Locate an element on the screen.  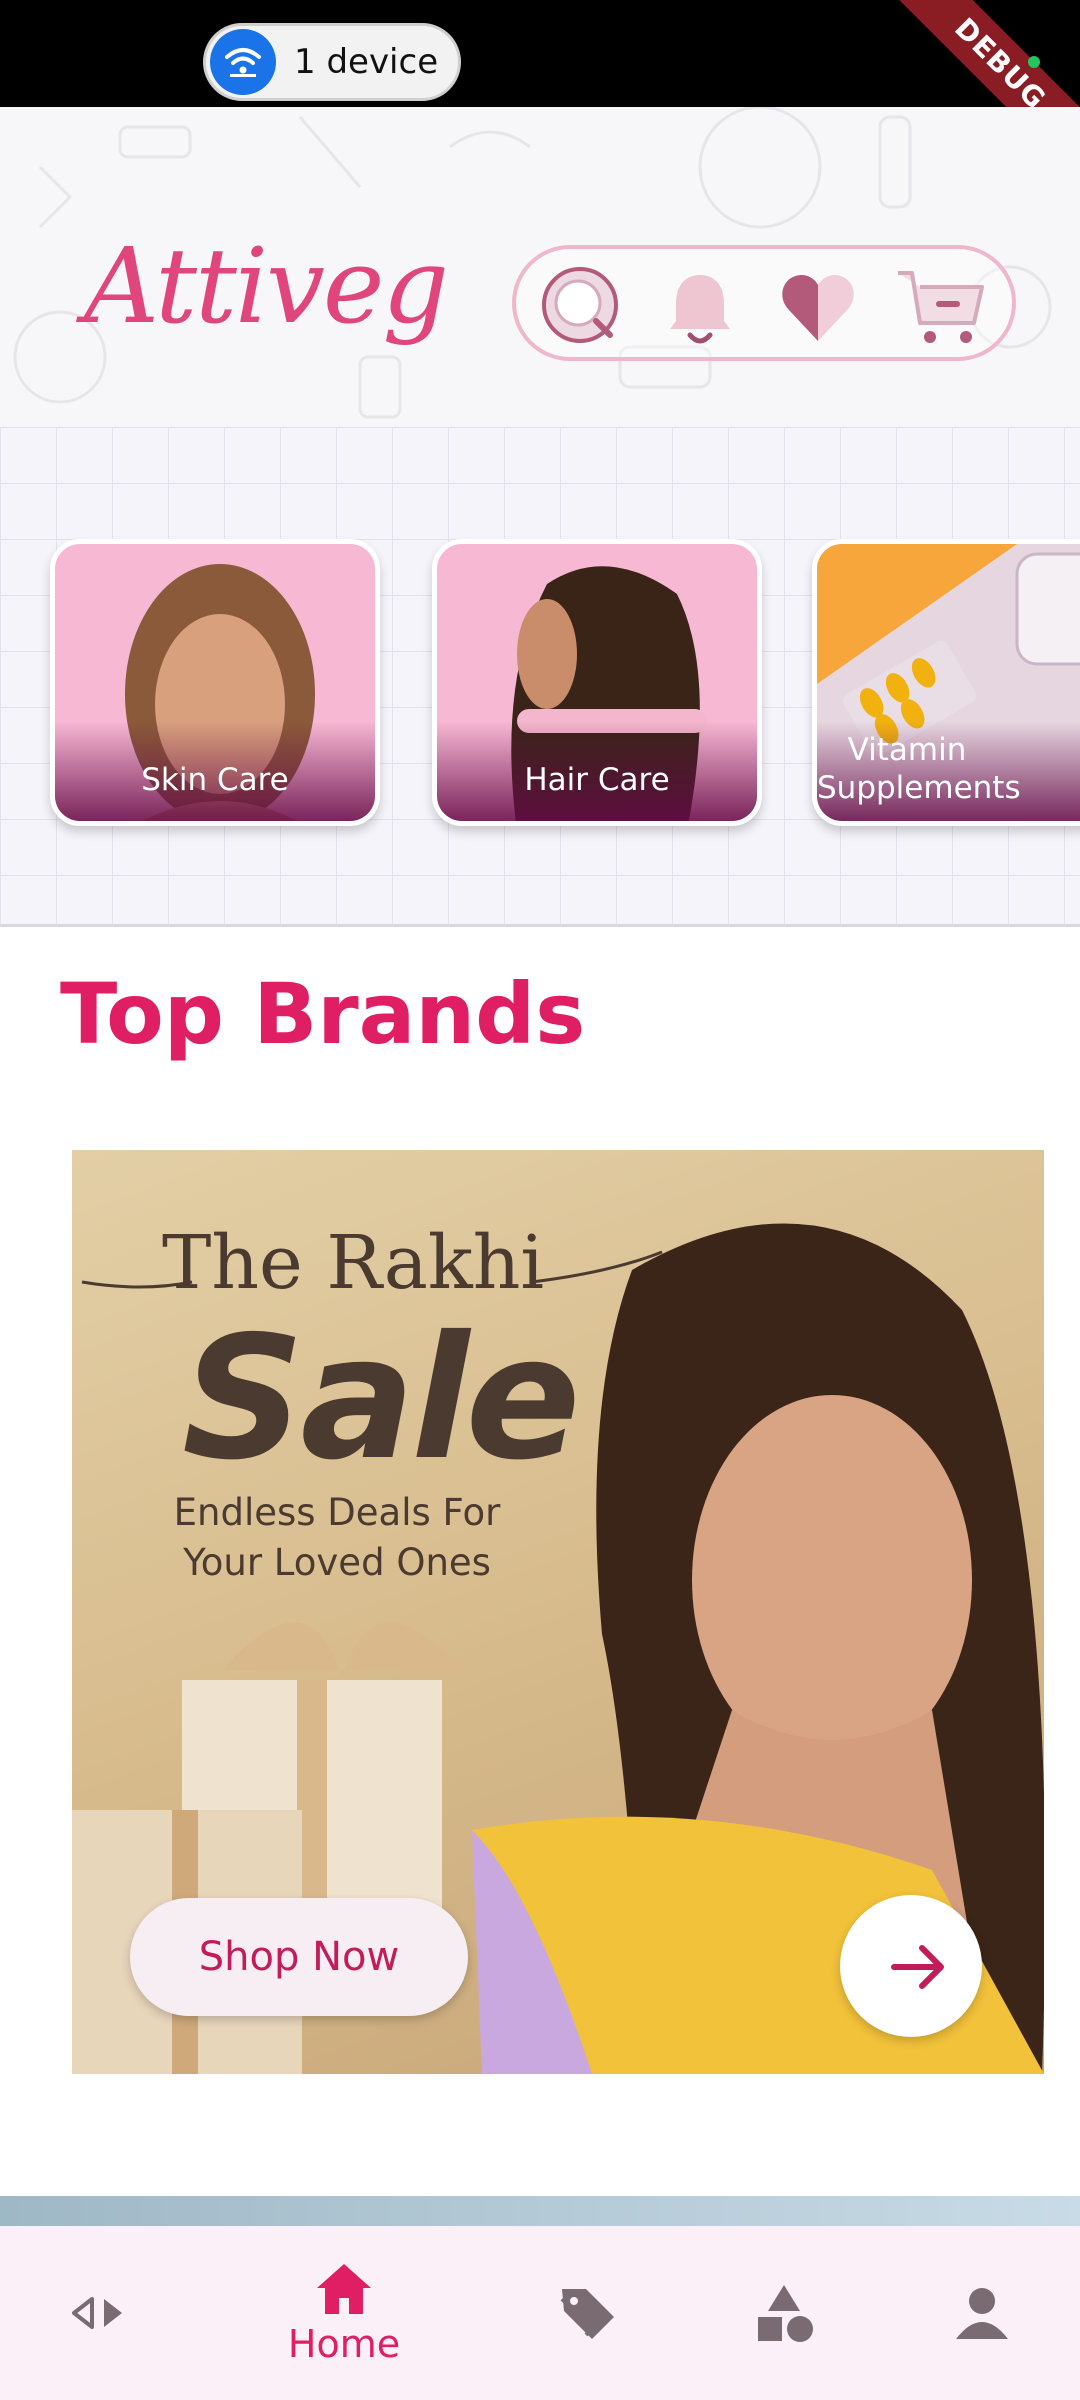
next-banner-button is located at coordinates (911, 1966).